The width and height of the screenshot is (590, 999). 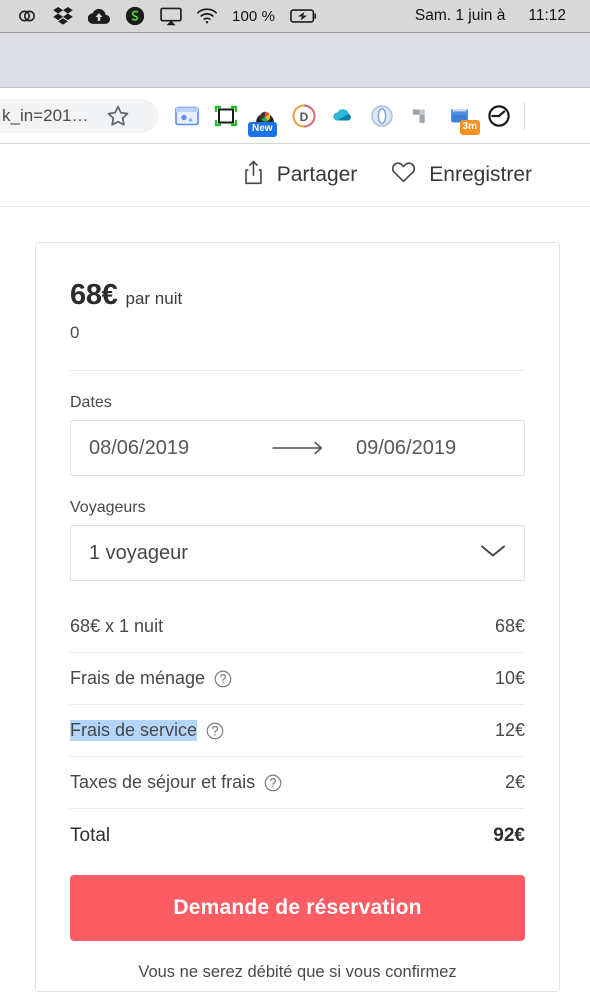 What do you see at coordinates (138, 552) in the screenshot?
I see `guests-value: 1 voyageur` at bounding box center [138, 552].